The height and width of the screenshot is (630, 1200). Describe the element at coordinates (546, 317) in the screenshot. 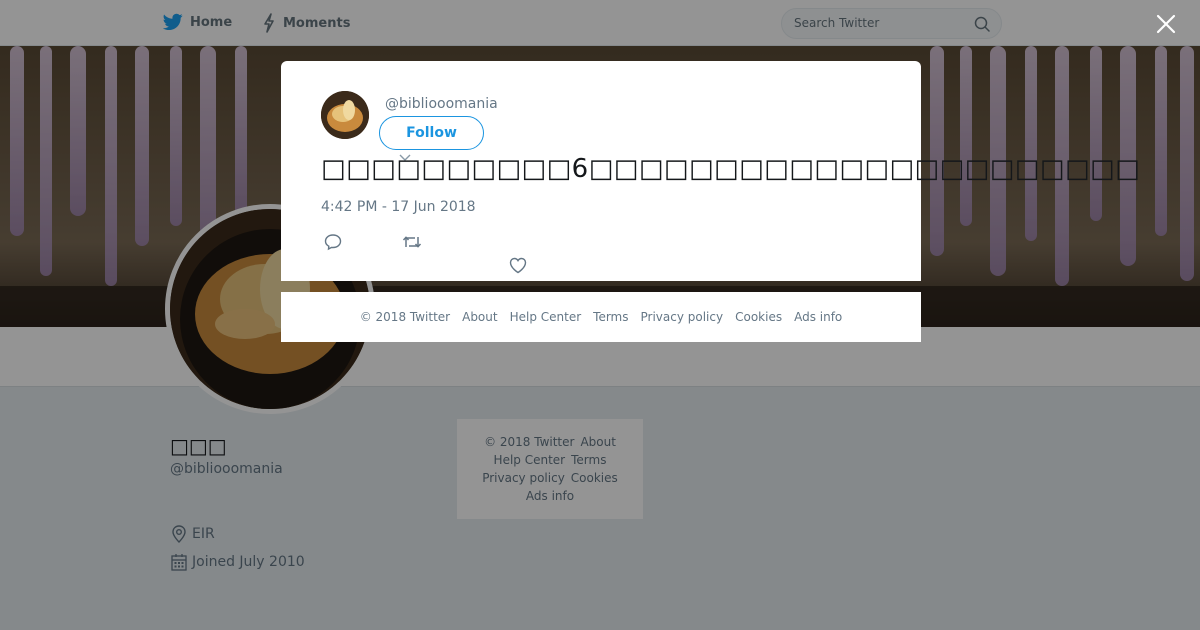

I see `modal-footer-help: Help Center` at that location.